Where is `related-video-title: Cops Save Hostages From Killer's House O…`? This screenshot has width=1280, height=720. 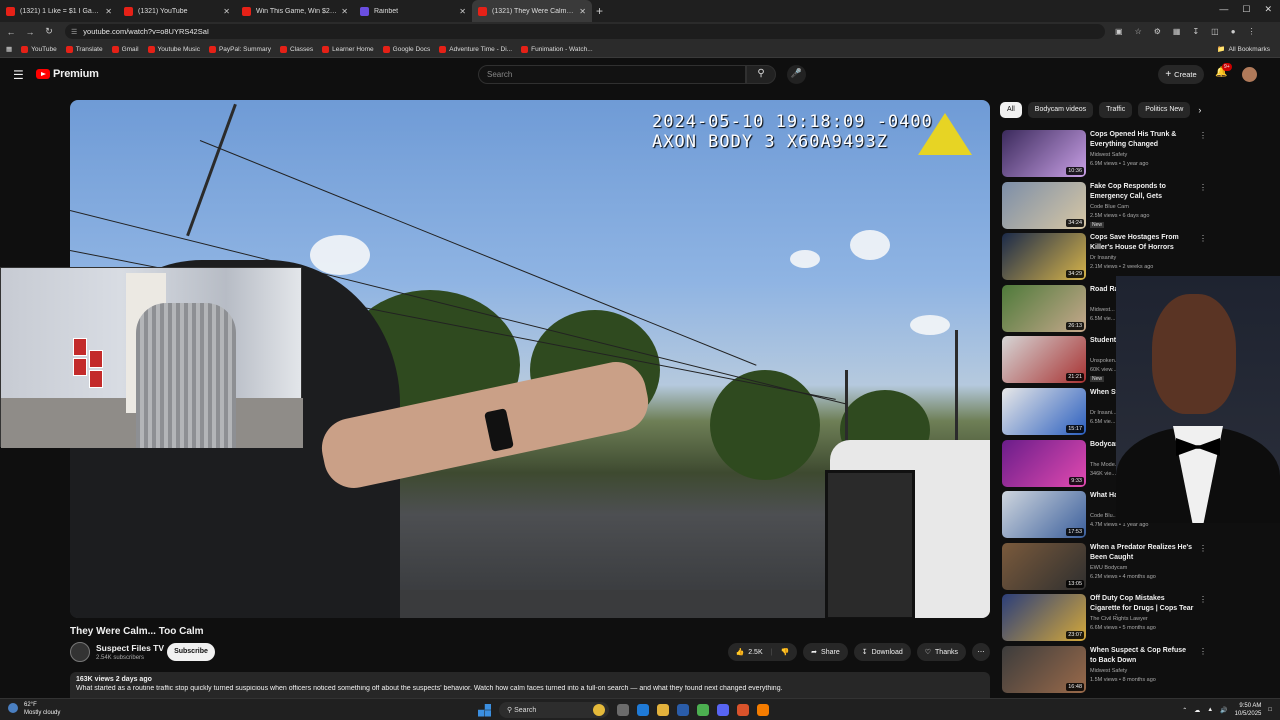 related-video-title: Cops Save Hostages From Killer's House O… is located at coordinates (1142, 243).